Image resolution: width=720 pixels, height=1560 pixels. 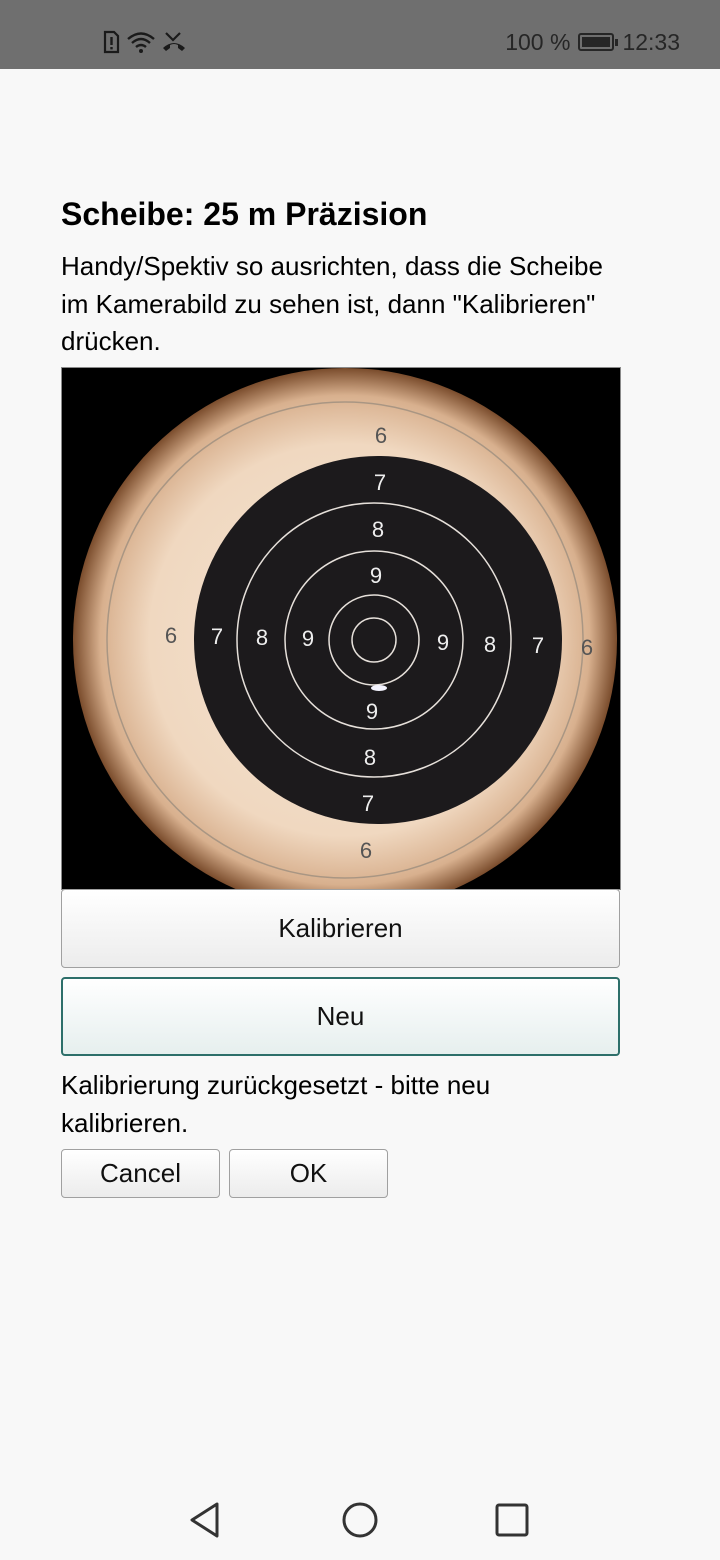 What do you see at coordinates (512, 1520) in the screenshot?
I see `recents-icon` at bounding box center [512, 1520].